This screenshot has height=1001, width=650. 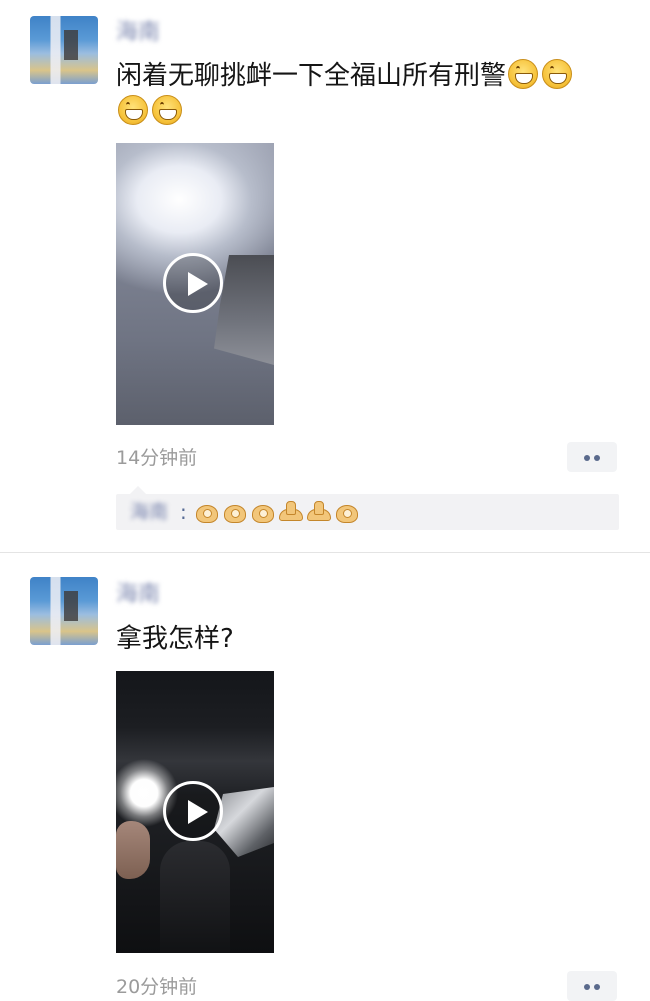 What do you see at coordinates (244, 310) in the screenshot?
I see `video-frame-object` at bounding box center [244, 310].